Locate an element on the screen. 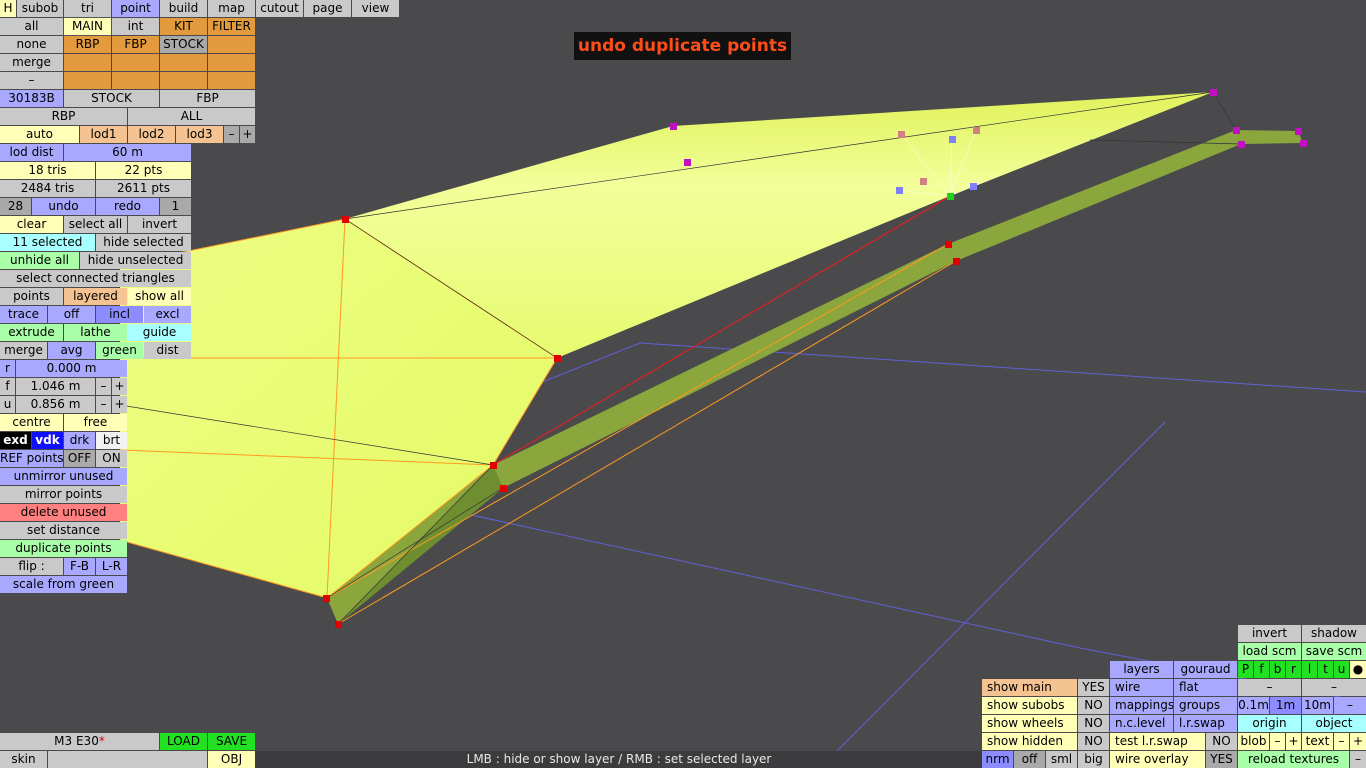 The image size is (1366, 768). toggle-p: P is located at coordinates (1245, 669).